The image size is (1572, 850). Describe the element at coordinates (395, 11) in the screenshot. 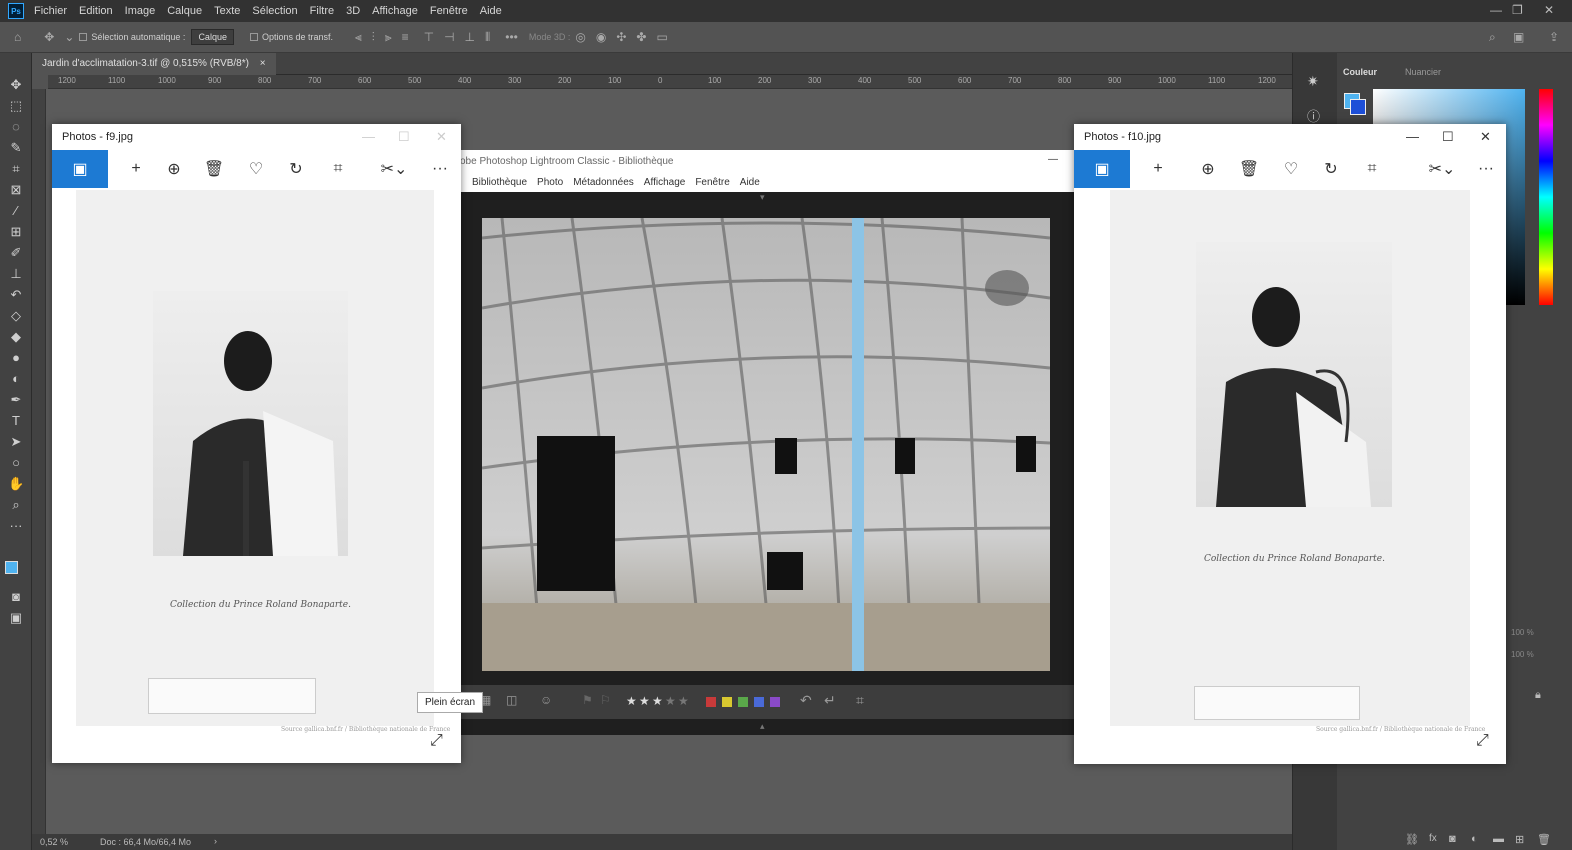

I see `menu-affichage: Affichage` at that location.